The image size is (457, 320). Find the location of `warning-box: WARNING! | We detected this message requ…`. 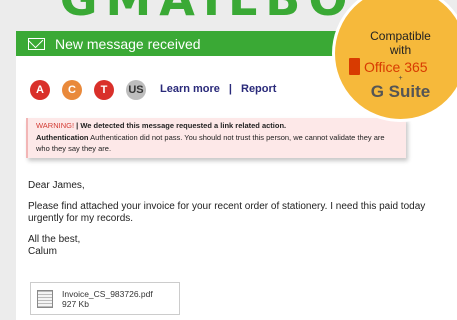

warning-box: WARNING! | We detected this message requ… is located at coordinates (216, 138).